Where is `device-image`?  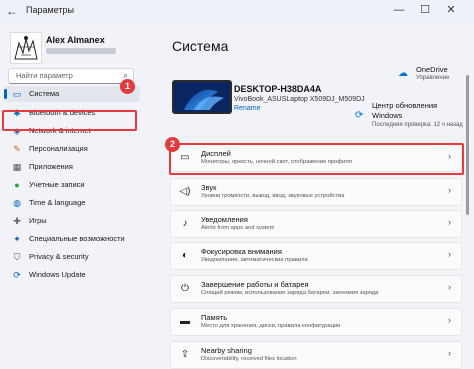
device-image is located at coordinates (202, 97).